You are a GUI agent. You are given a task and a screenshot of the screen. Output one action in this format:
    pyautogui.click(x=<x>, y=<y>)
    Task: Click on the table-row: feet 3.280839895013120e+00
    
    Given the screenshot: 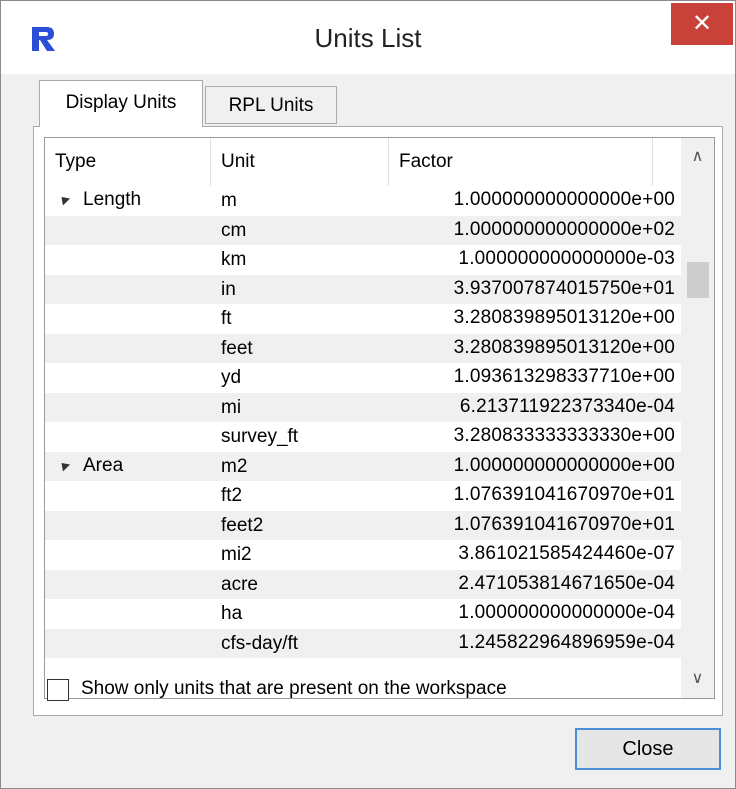 What is the action you would take?
    pyautogui.click(x=363, y=348)
    